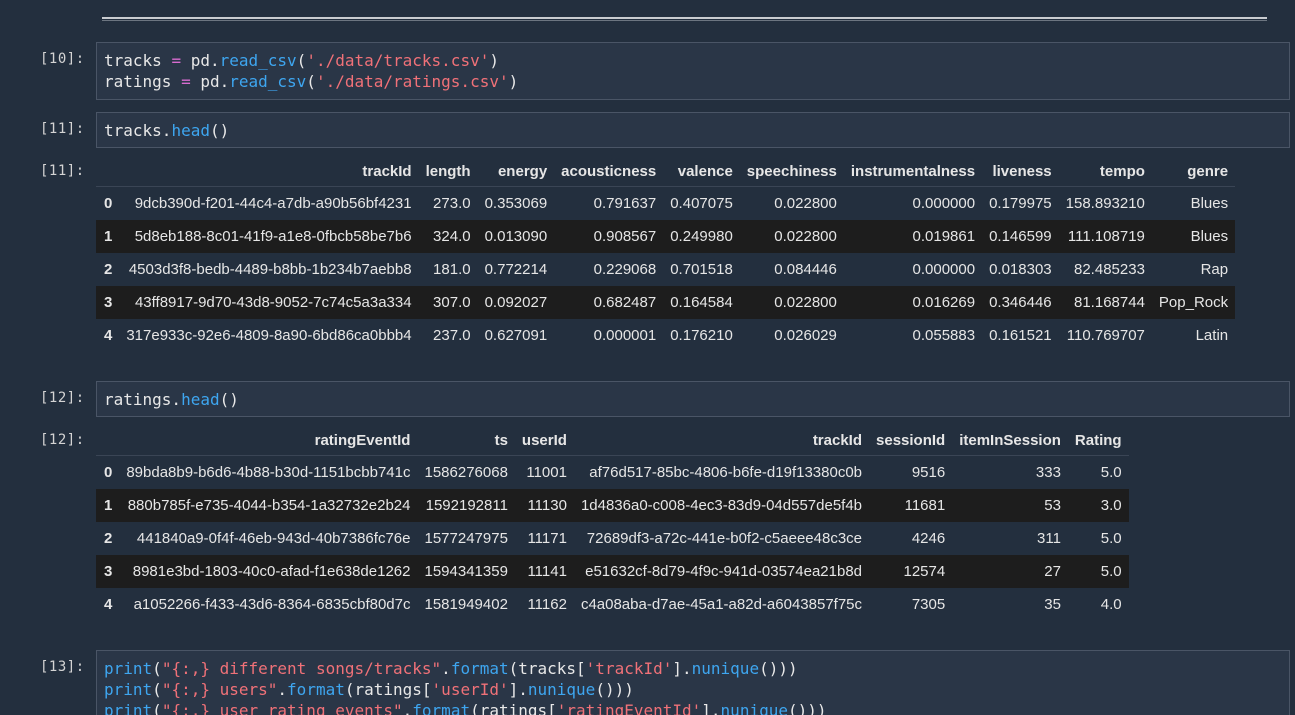 This screenshot has height=715, width=1295. What do you see at coordinates (1022, 171) in the screenshot?
I see `column-header: liveness` at bounding box center [1022, 171].